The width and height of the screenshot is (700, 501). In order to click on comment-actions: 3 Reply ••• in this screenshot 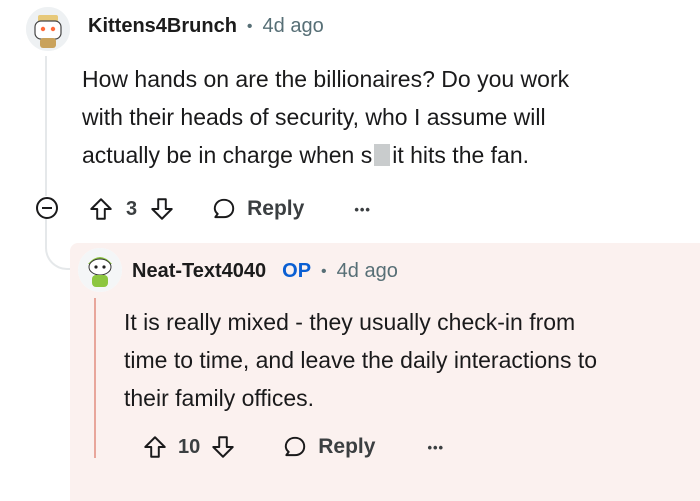, I will do `click(228, 209)`.